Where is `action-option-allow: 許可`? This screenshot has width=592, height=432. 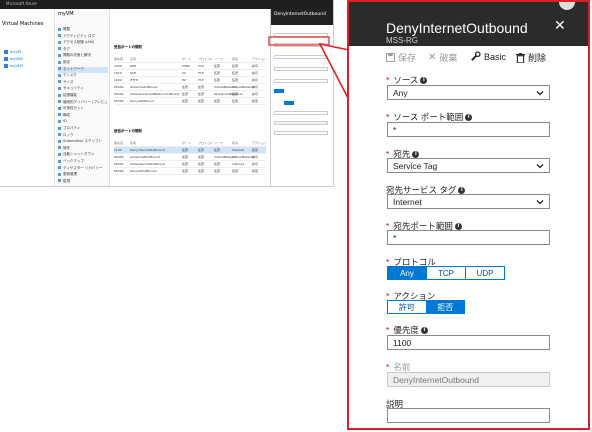
action-option-allow: 許可 is located at coordinates (407, 307).